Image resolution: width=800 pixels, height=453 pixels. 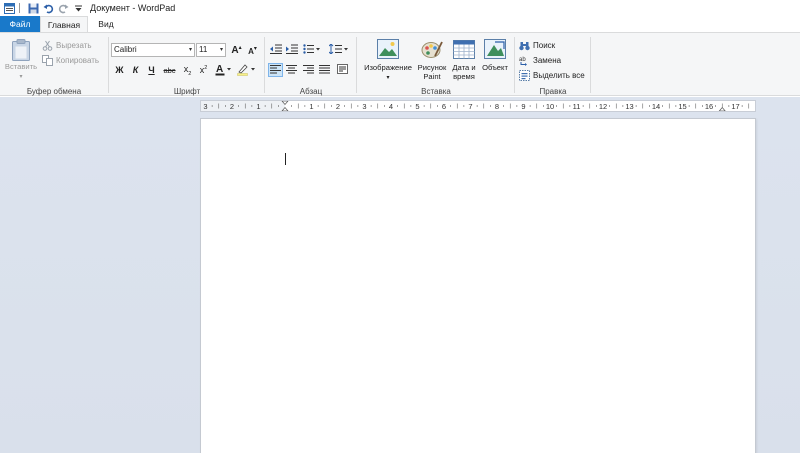 I want to click on quick-access-toolbar, so click(x=42, y=8).